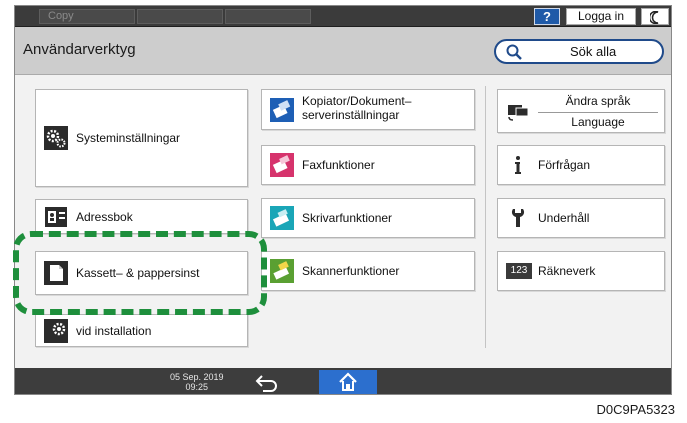 This screenshot has height=423, width=687. Describe the element at coordinates (282, 109) in the screenshot. I see `copier-icon` at that location.